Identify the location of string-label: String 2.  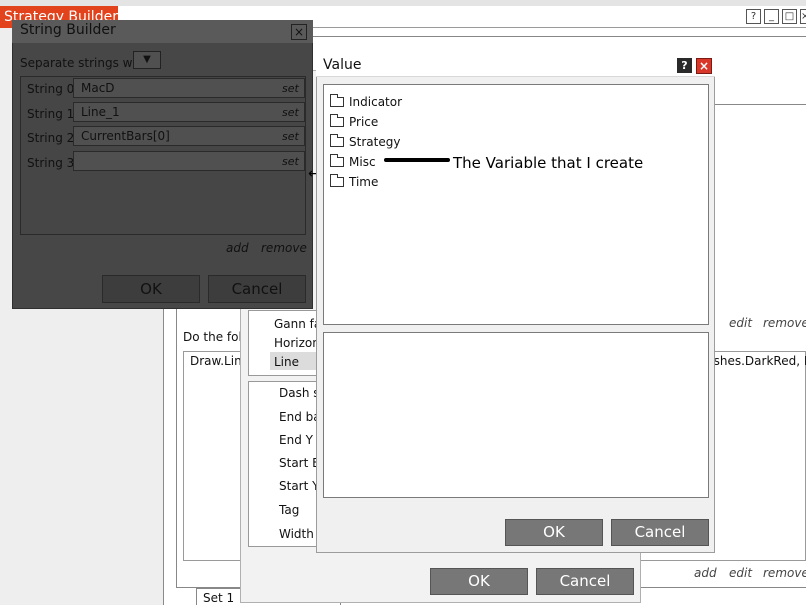
(51, 138).